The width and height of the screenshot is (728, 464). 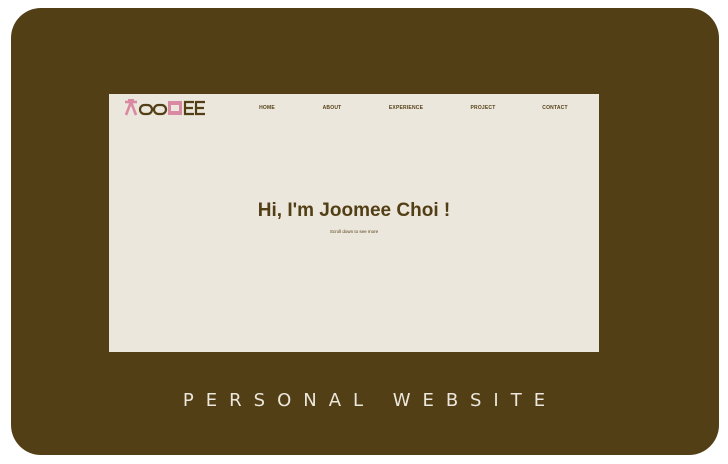 I want to click on hero-title: Hi, I'm Joomee Choi !, so click(x=354, y=210).